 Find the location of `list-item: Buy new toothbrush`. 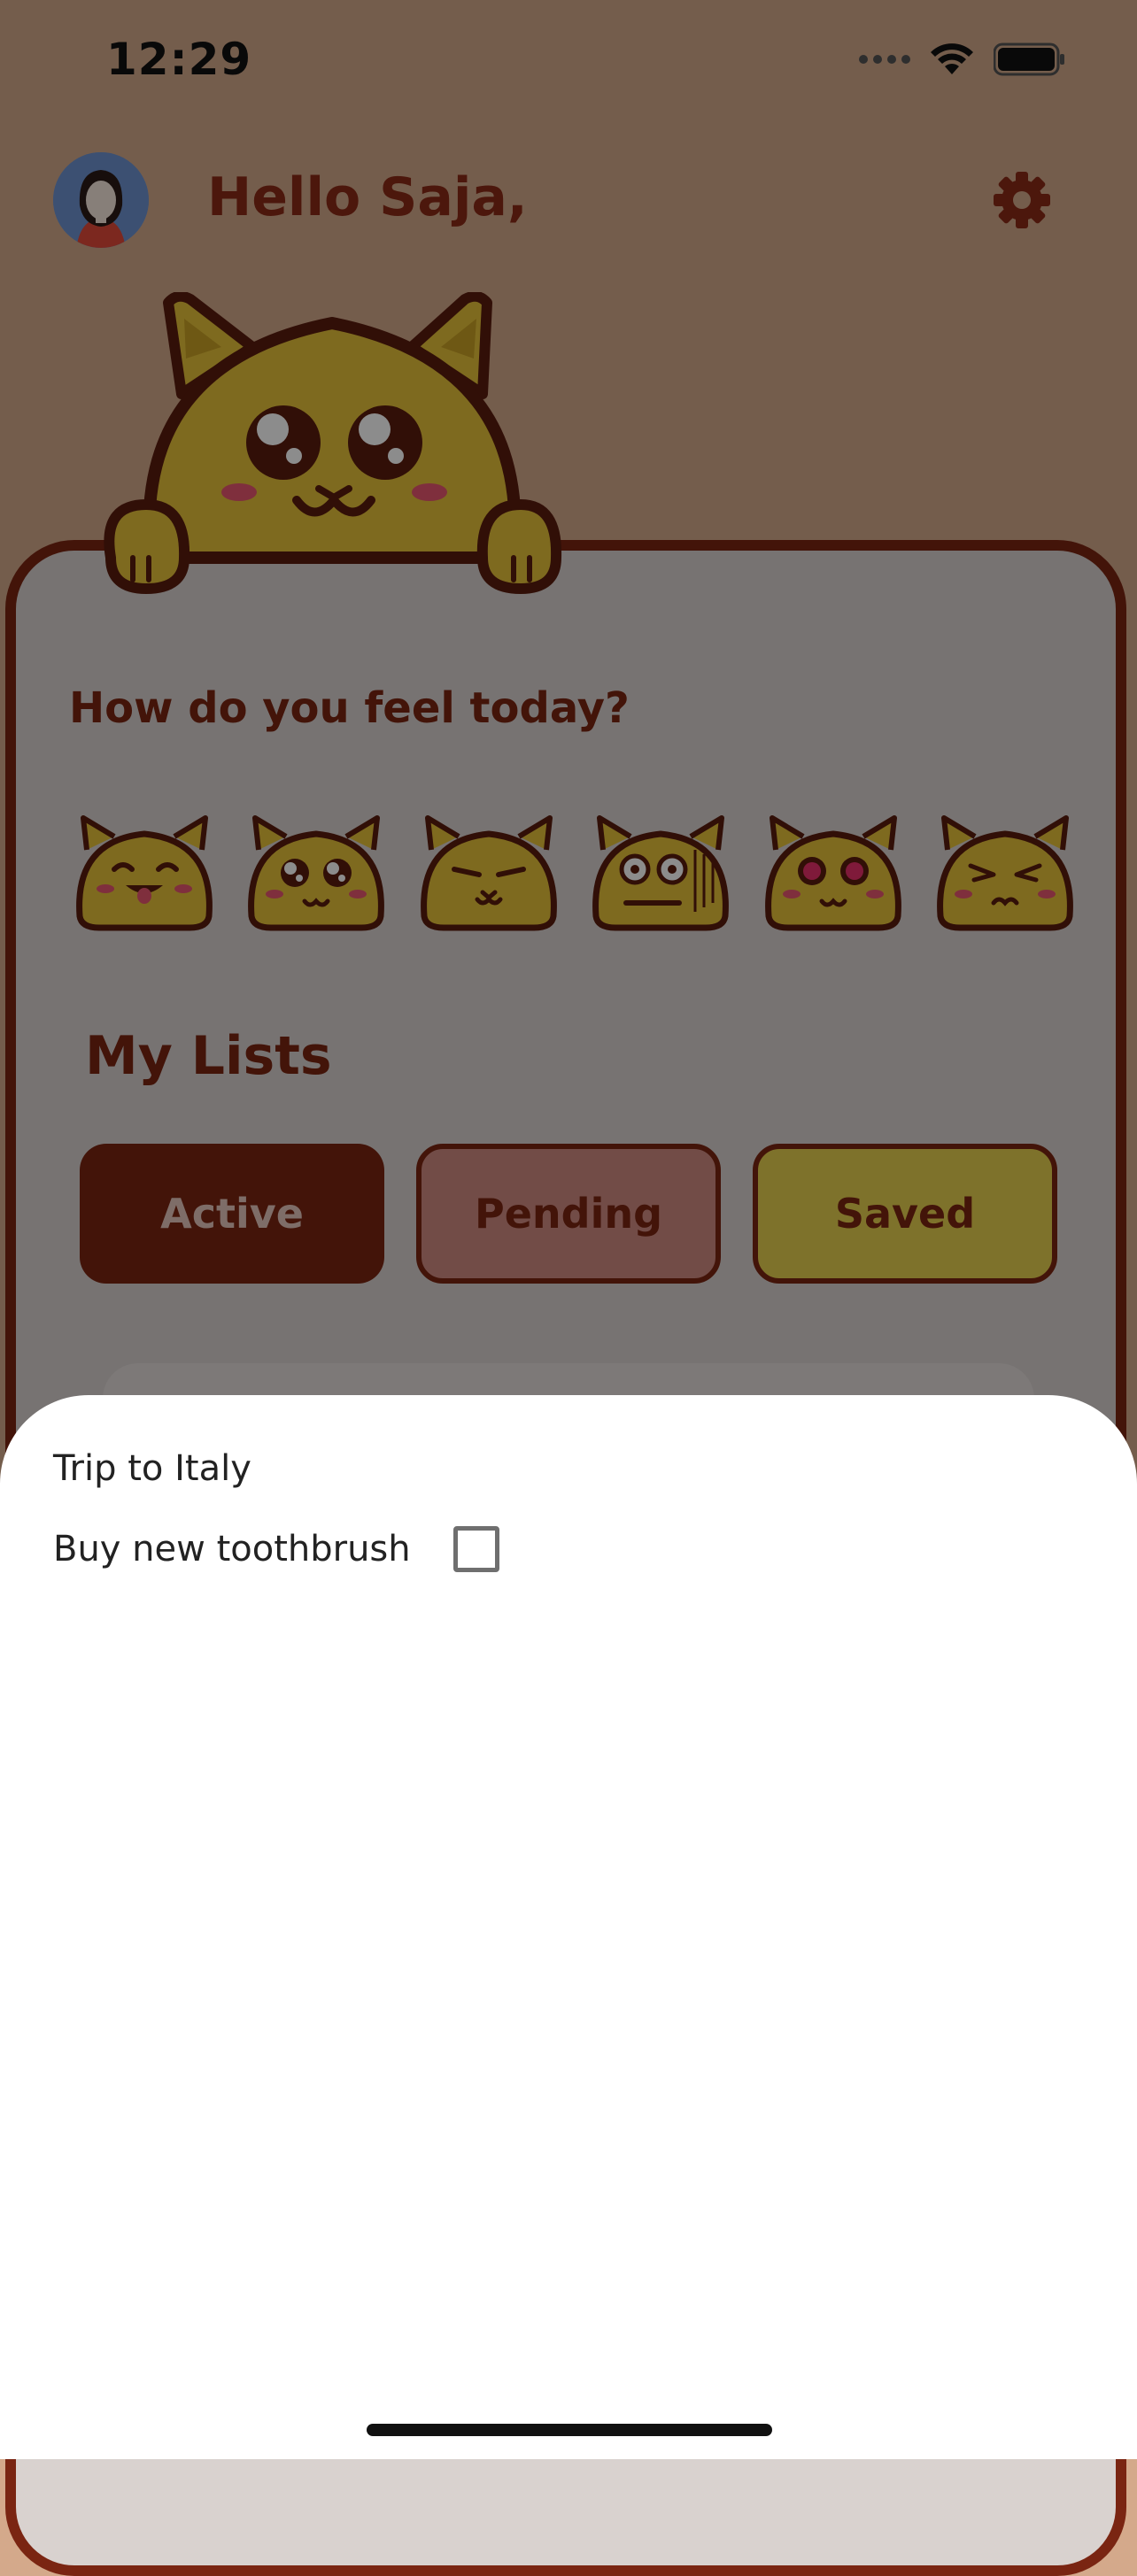

list-item: Buy new toothbrush is located at coordinates (276, 1549).